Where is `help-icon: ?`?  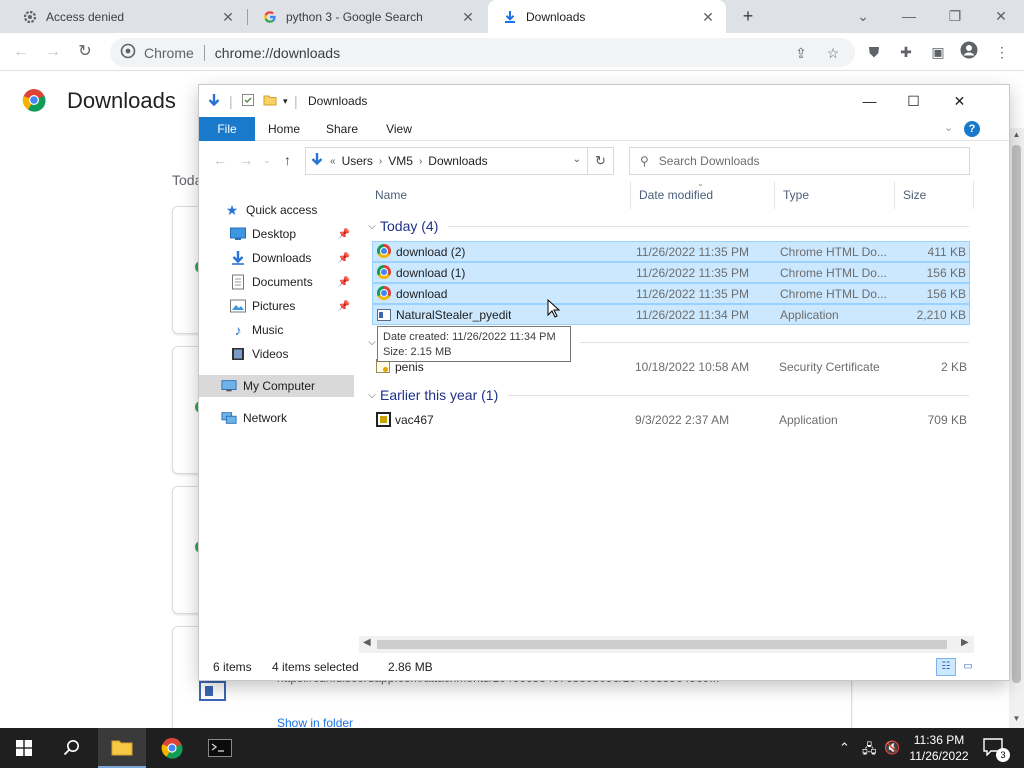
help-icon: ? is located at coordinates (972, 129).